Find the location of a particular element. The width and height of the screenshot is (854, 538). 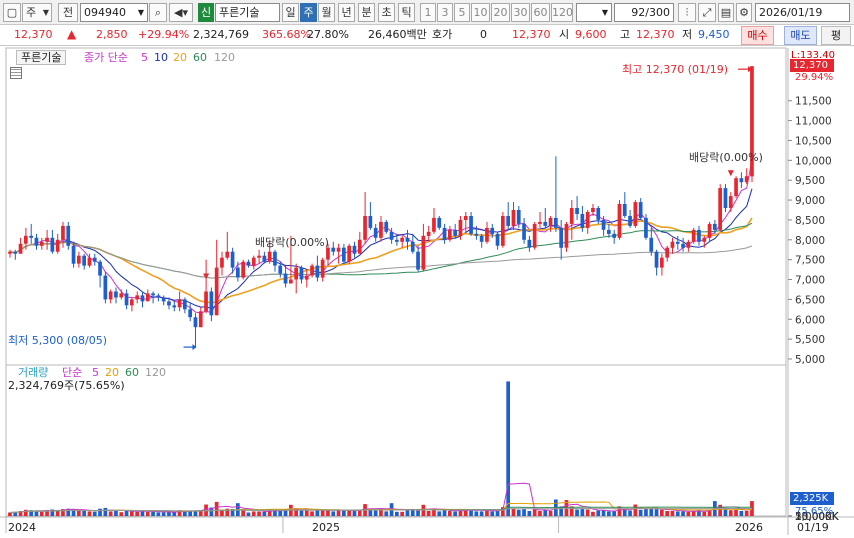

eval-button: 평 is located at coordinates (836, 35).